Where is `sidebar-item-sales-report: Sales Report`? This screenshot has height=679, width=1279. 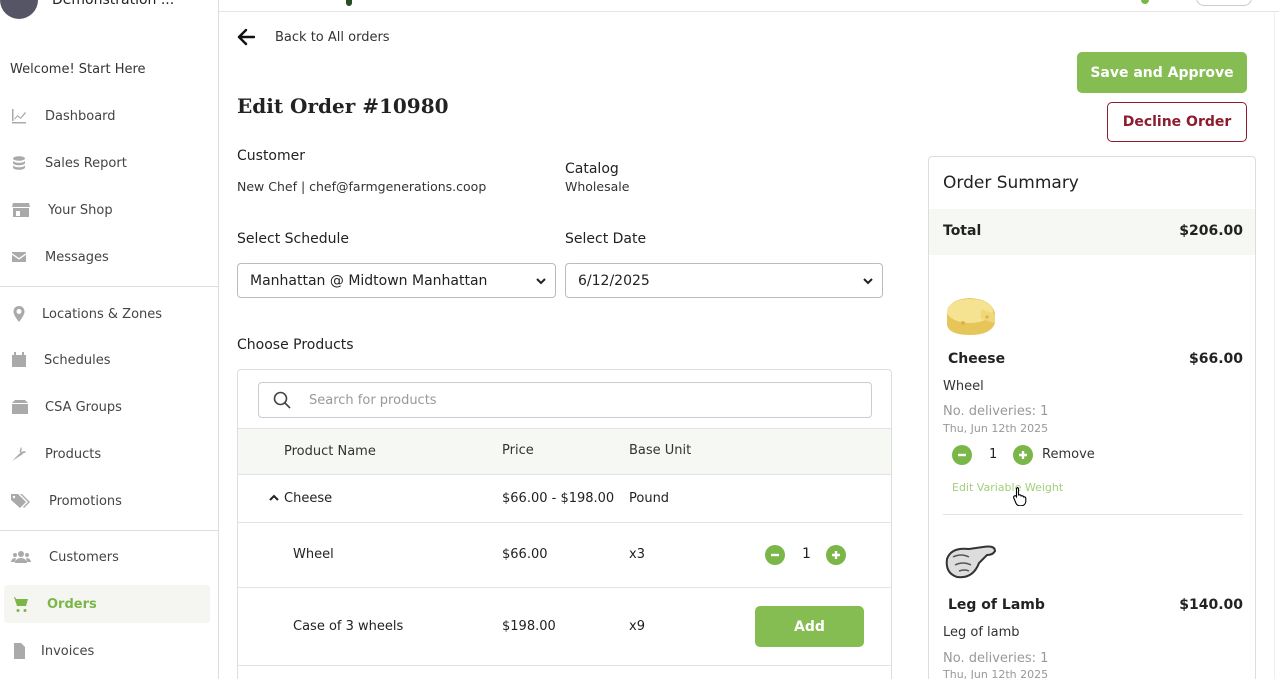 sidebar-item-sales-report: Sales Report is located at coordinates (109, 163).